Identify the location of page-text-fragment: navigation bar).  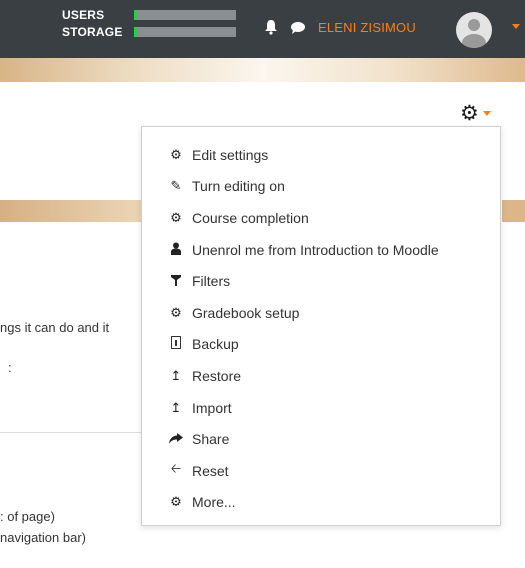
(43, 537).